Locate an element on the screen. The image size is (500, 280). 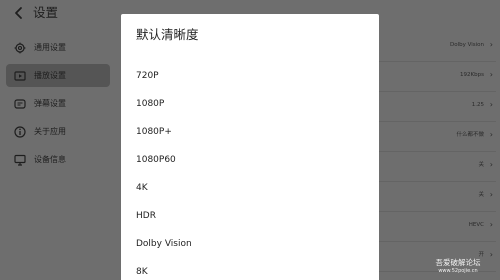
sidebar-item-playback: 播放设置 is located at coordinates (58, 75).